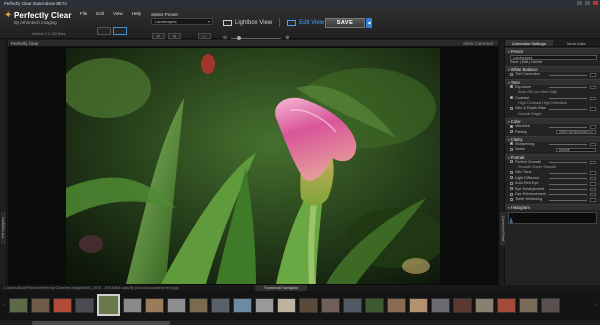 This screenshot has width=600, height=325. I want to click on crop-icon: ⌐, so click(204, 36).